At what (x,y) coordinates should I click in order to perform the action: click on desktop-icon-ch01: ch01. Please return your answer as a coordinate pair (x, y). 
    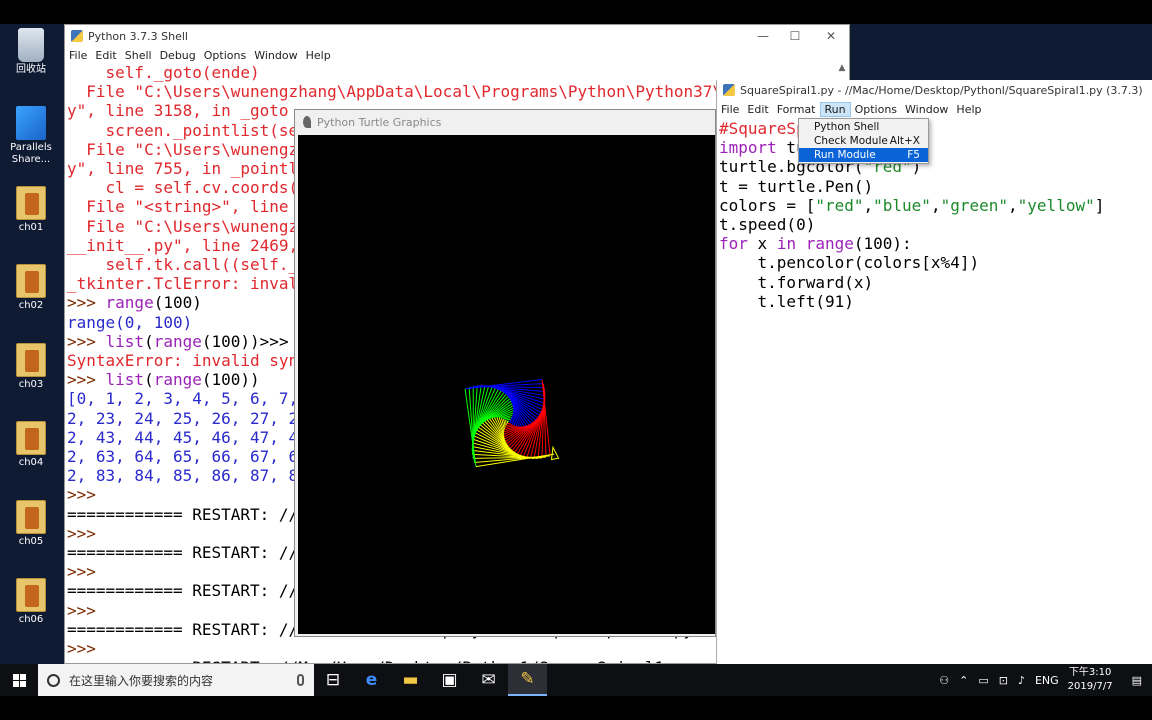
    Looking at the image, I should click on (31, 210).